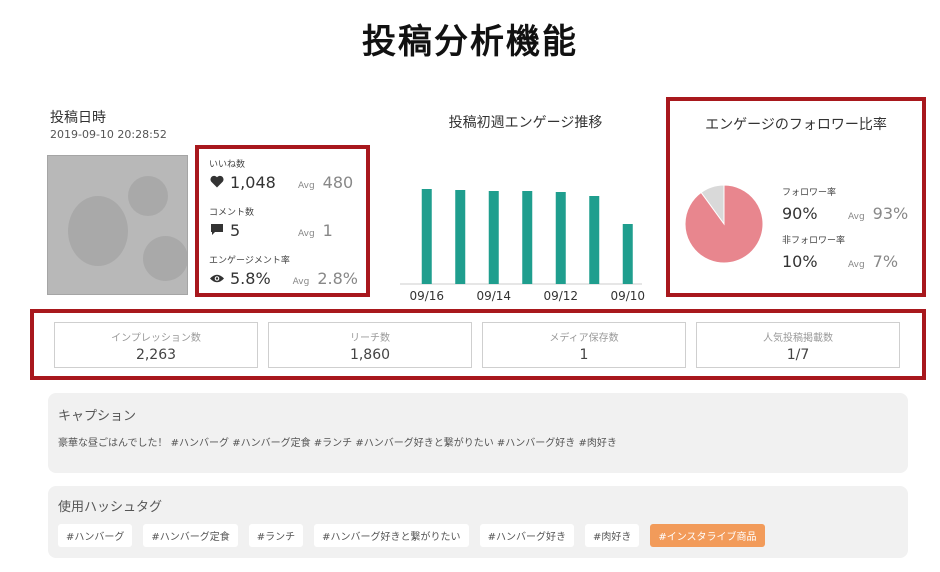 The width and height of the screenshot is (940, 572). Describe the element at coordinates (97, 416) in the screenshot. I see `caption-title: キャプション` at that location.